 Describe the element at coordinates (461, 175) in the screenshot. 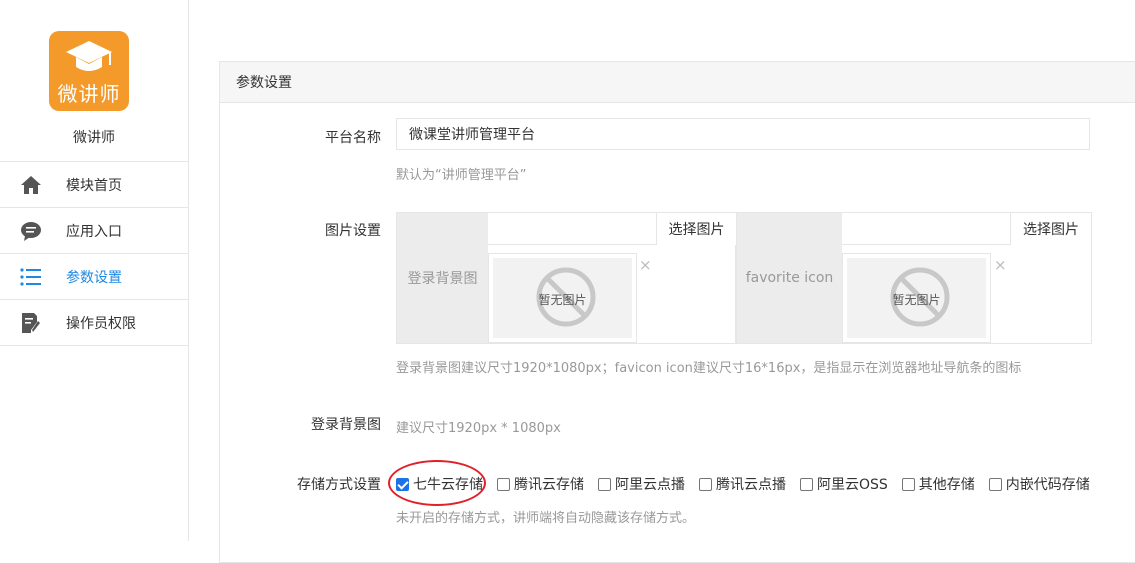

I see `platform-name-help: 默认为“讲师管理平台”` at that location.